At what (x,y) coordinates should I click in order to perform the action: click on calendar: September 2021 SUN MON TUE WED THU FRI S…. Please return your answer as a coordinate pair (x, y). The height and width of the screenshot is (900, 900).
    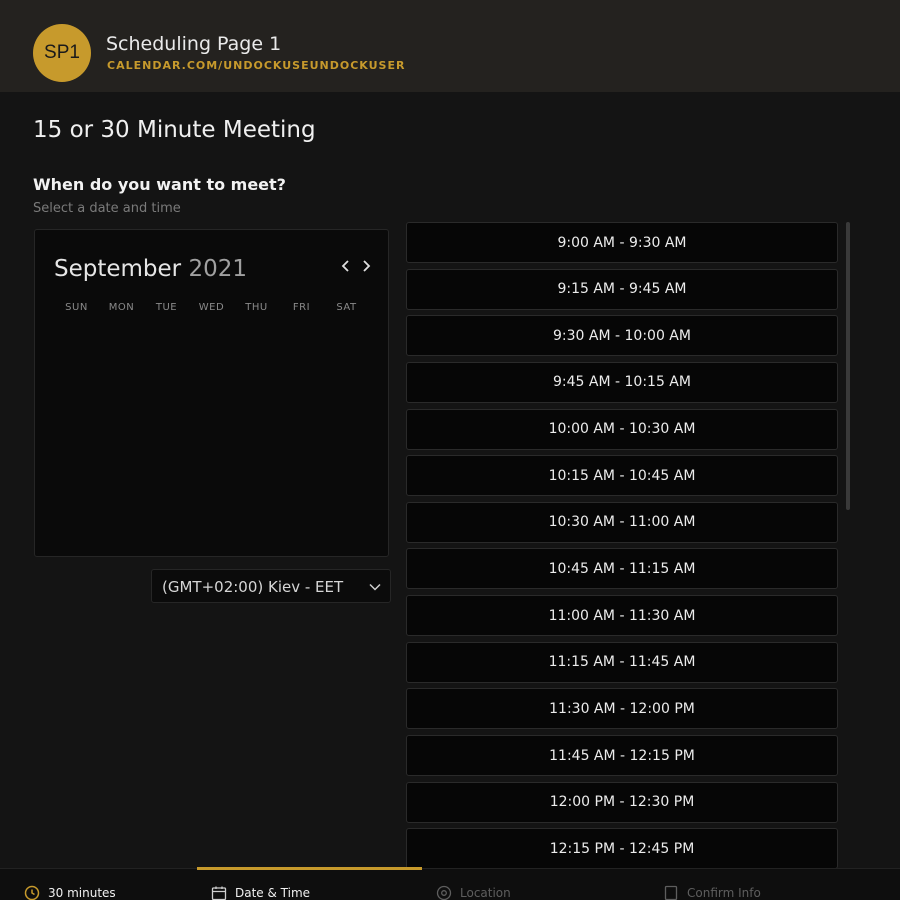
    Looking at the image, I should click on (211, 393).